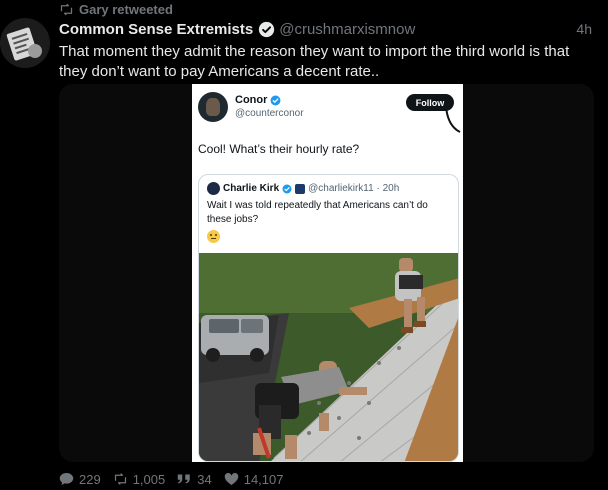  What do you see at coordinates (584, 29) in the screenshot?
I see `tweet-time: 4h` at bounding box center [584, 29].